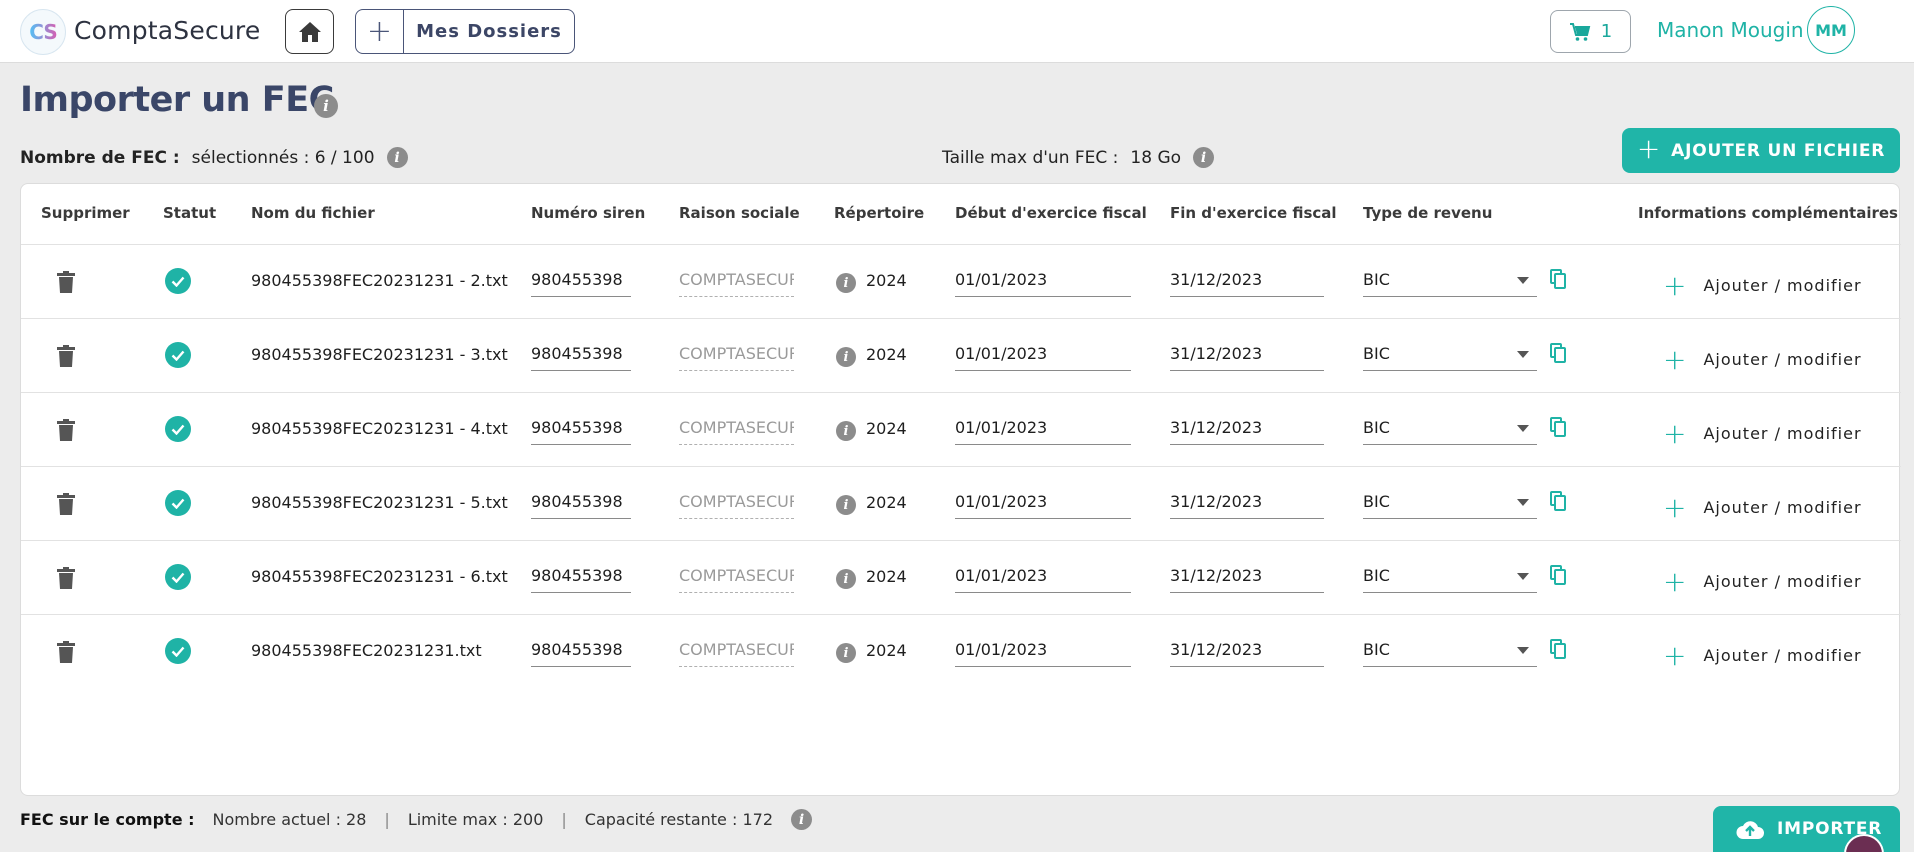  I want to click on chevron-down-icon, so click(1523, 576).